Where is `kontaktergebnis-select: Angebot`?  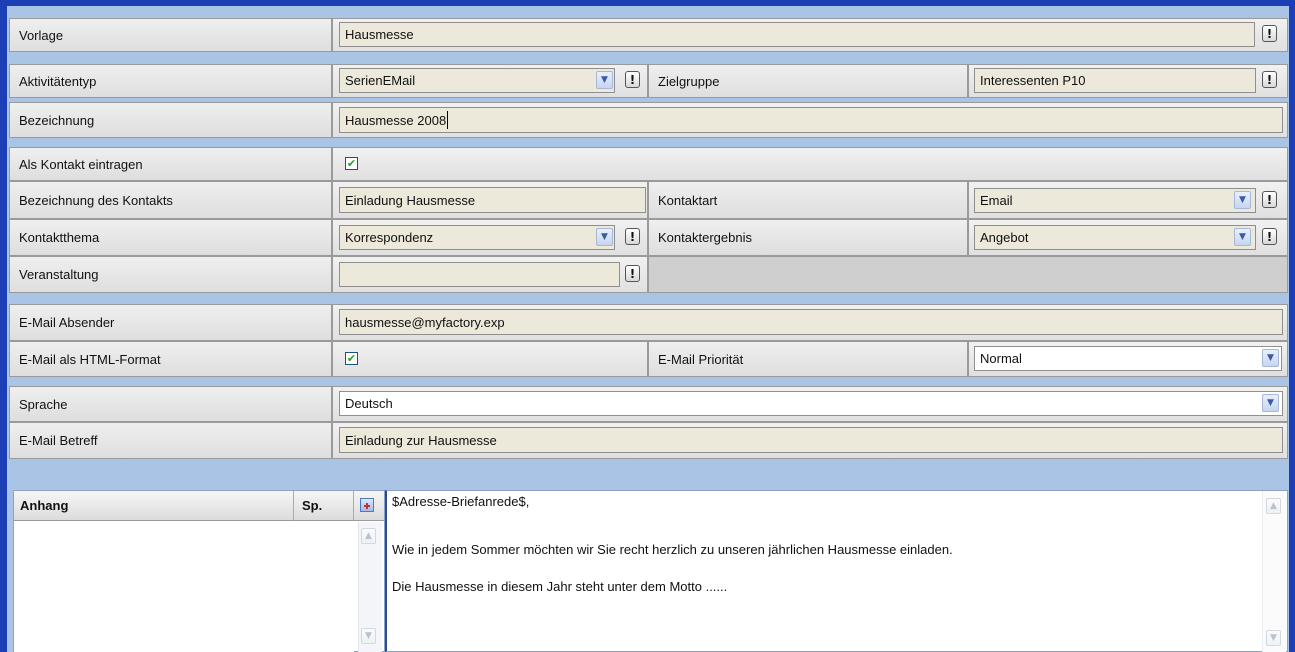
kontaktergebnis-select: Angebot is located at coordinates (1115, 237).